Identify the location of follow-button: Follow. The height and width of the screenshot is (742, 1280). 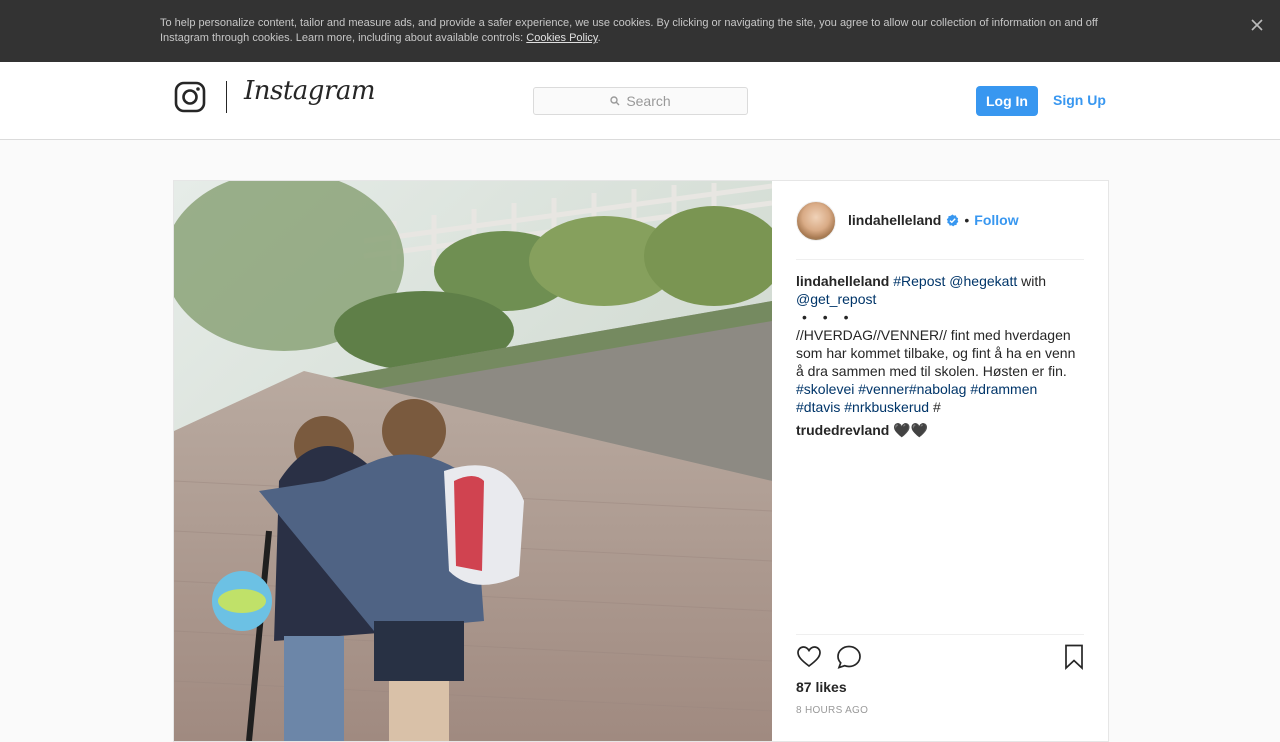
(996, 220).